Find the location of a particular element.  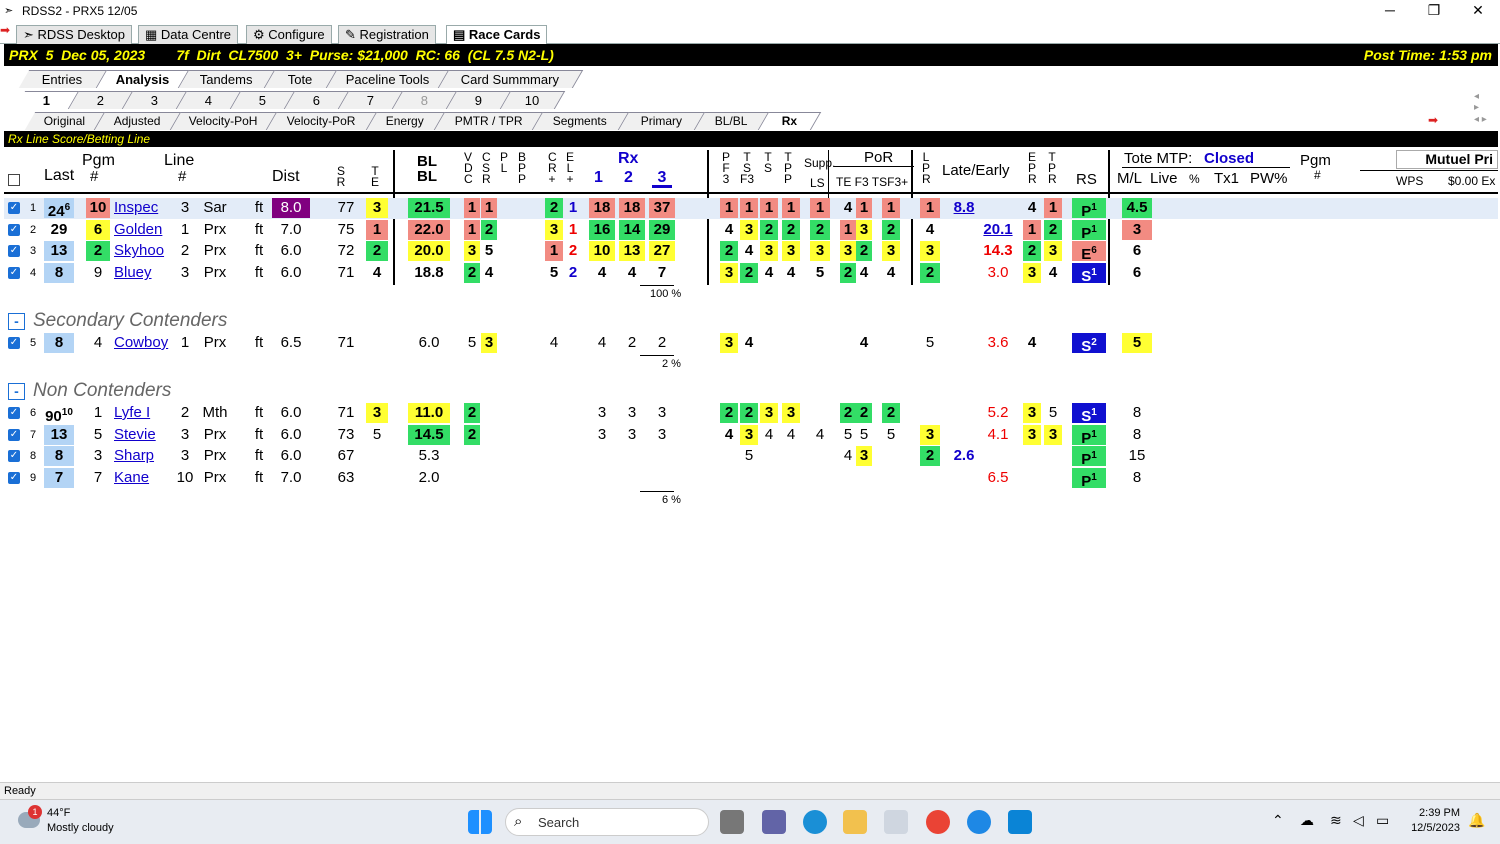

cell-epr: 2 is located at coordinates (1032, 251).